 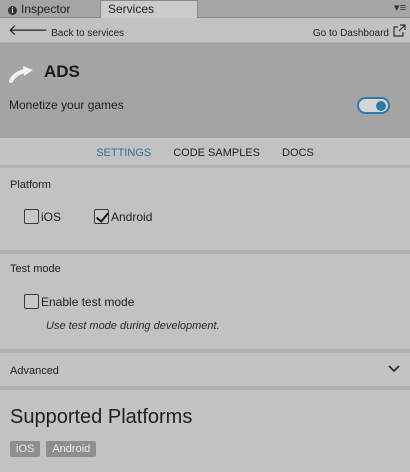 I want to click on service-description: Monetize your games, so click(x=66, y=105).